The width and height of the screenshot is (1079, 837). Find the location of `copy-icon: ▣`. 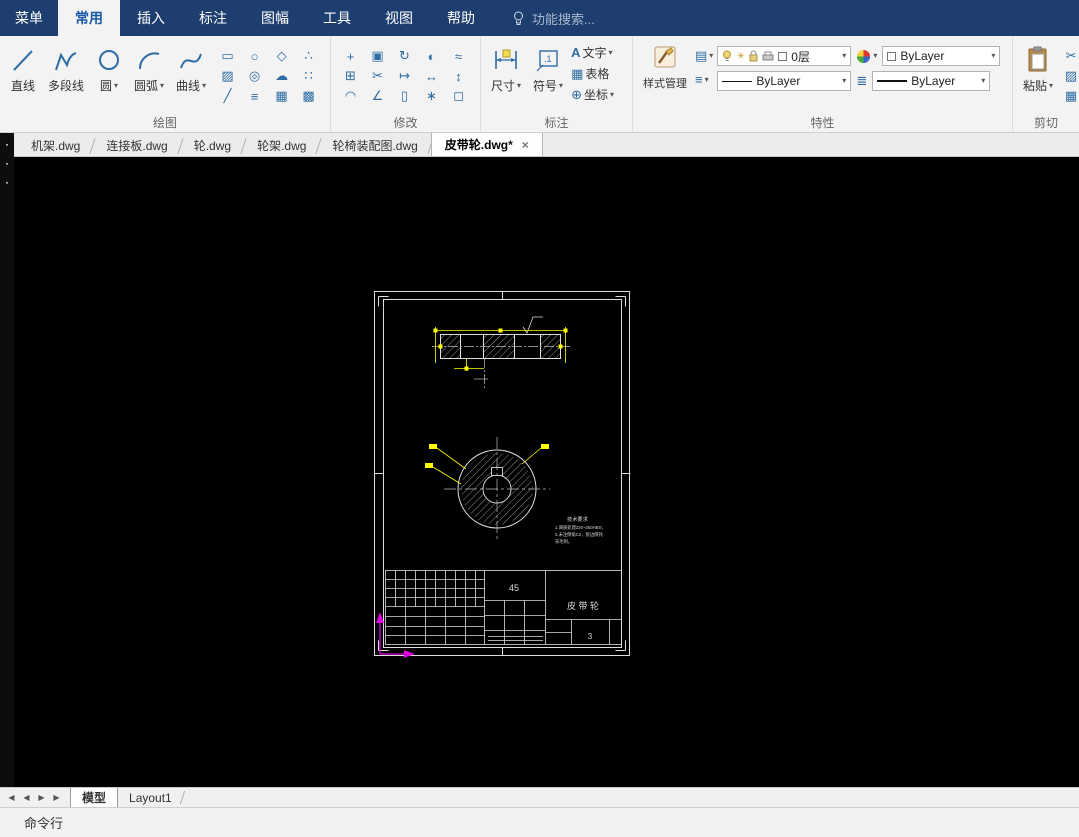

copy-icon: ▣ is located at coordinates (377, 56).